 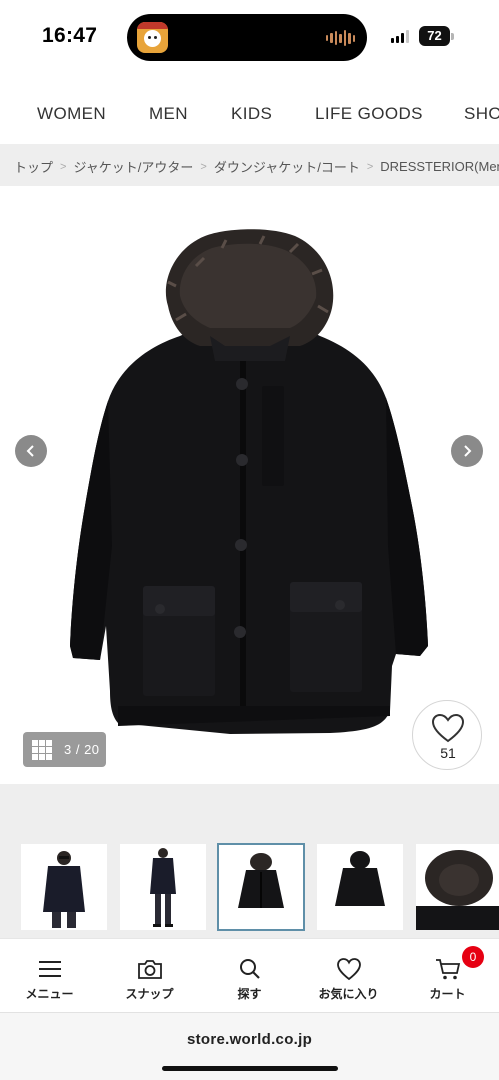 I want to click on tab-favorites: お気に入り, so click(x=348, y=976).